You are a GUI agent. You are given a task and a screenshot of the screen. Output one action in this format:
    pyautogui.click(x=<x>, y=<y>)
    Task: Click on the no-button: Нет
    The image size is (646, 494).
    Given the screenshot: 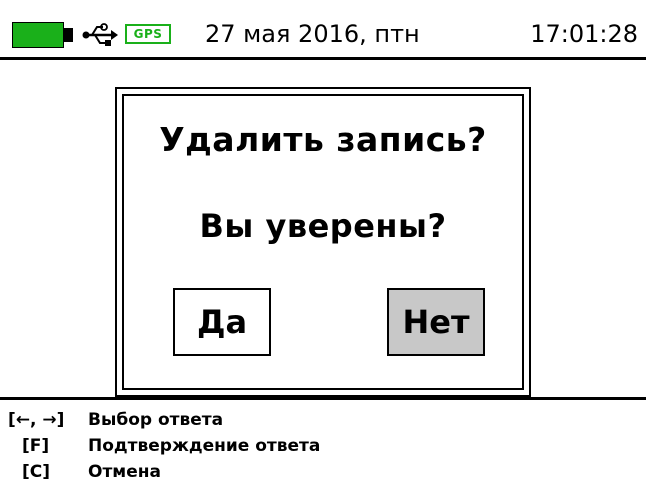 What is the action you would take?
    pyautogui.click(x=436, y=322)
    